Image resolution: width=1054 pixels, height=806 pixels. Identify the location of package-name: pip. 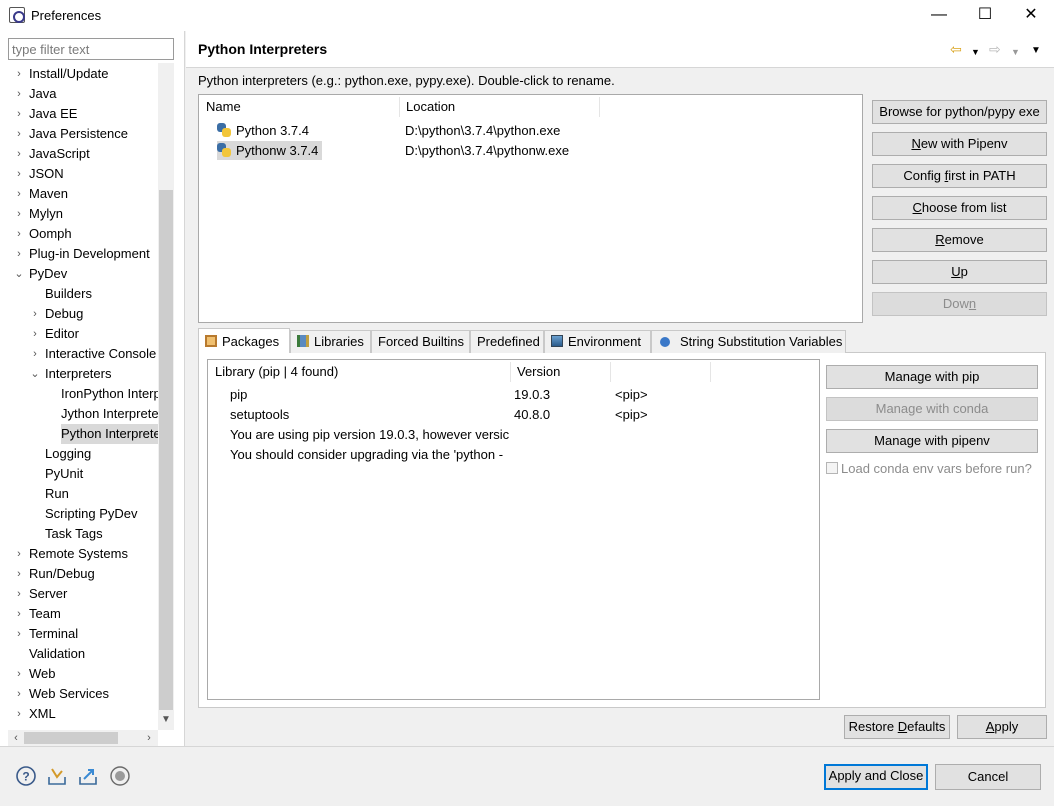
(370, 395).